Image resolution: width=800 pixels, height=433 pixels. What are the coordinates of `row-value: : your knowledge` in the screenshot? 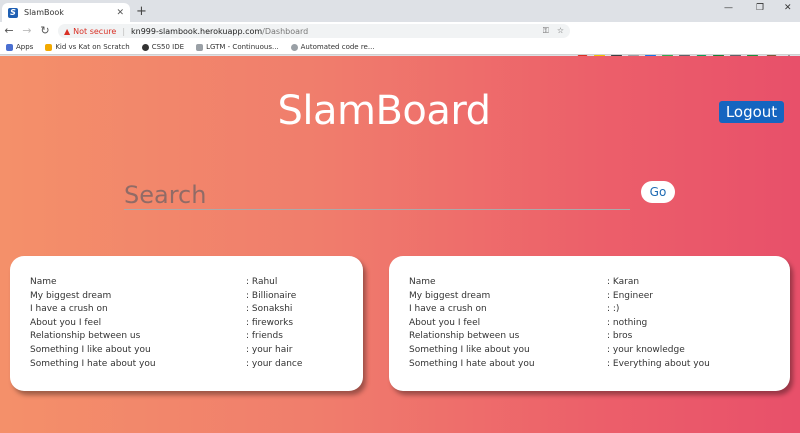 It's located at (646, 349).